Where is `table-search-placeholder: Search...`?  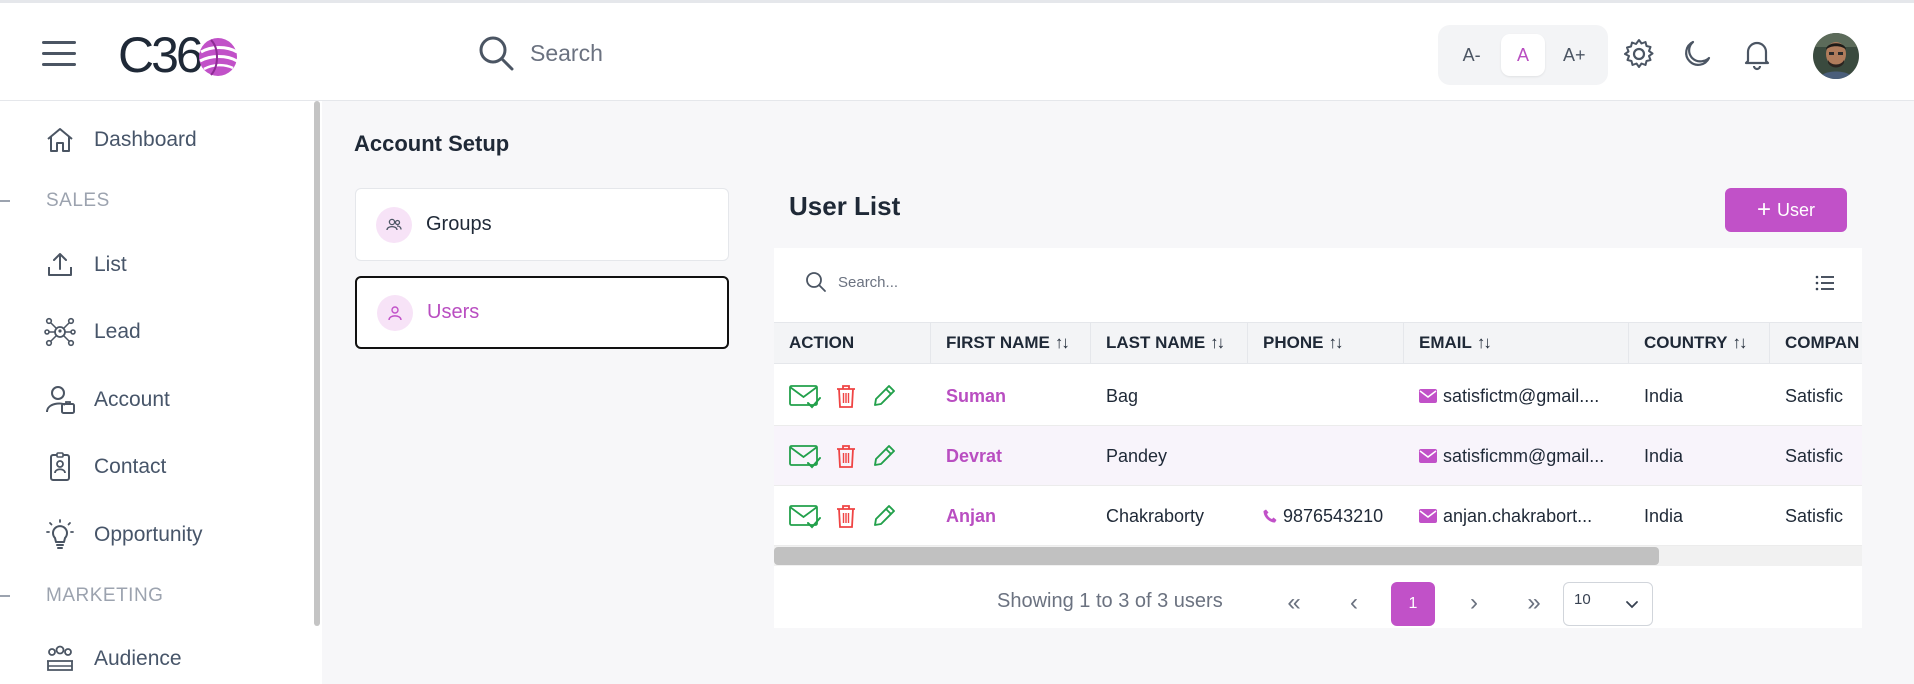 table-search-placeholder: Search... is located at coordinates (868, 282).